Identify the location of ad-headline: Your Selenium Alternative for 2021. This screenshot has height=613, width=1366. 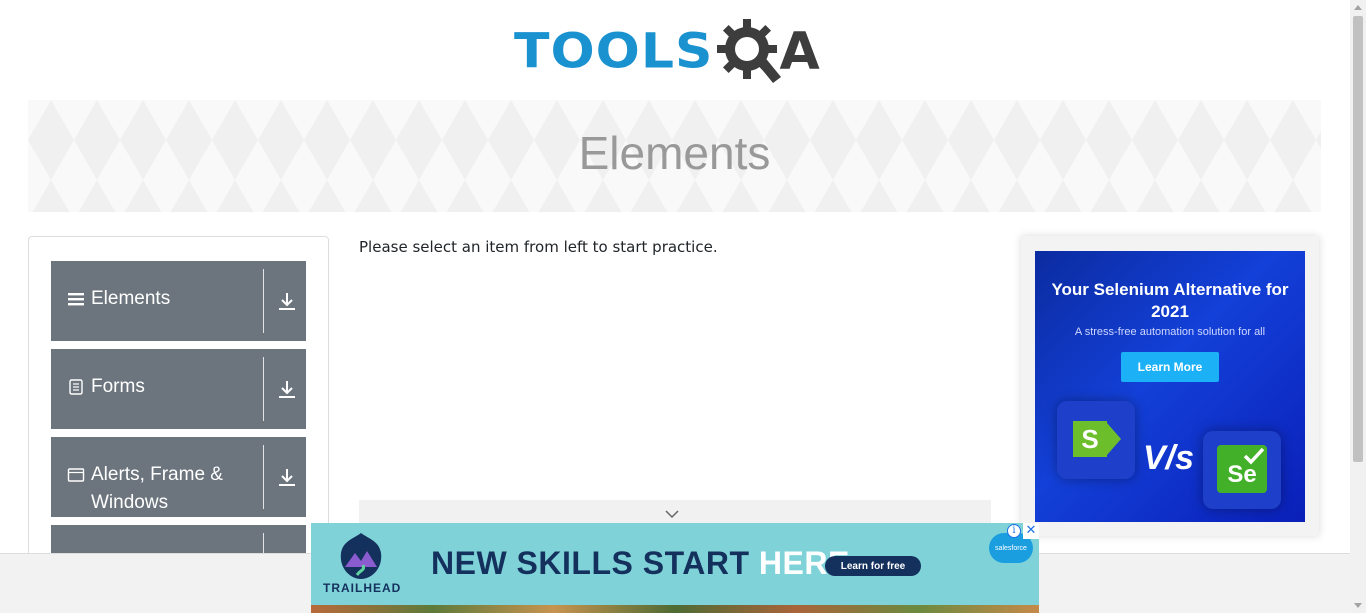
(1170, 300).